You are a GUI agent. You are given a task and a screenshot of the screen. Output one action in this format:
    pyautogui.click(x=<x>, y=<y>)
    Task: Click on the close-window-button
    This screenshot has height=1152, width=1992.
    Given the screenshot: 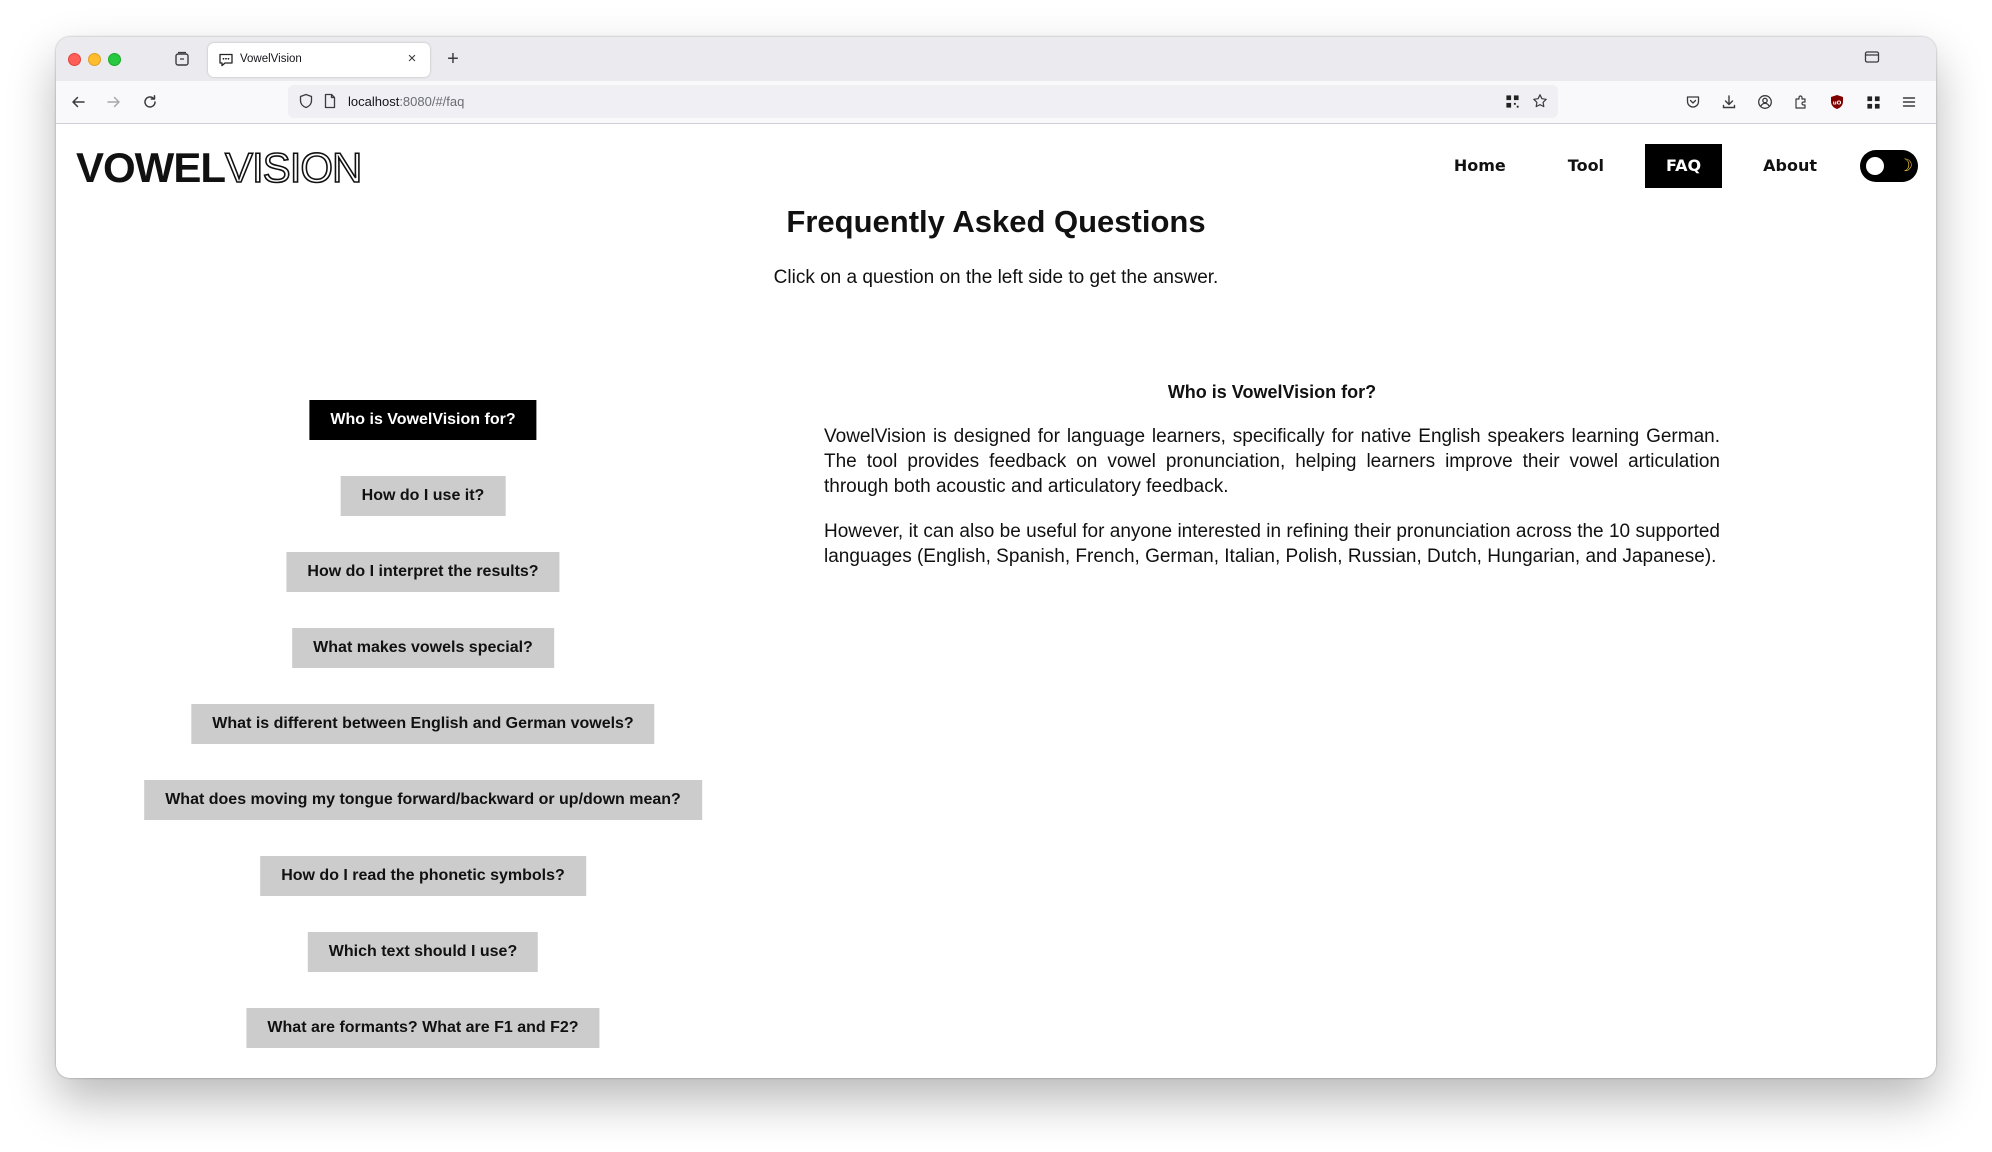 What is the action you would take?
    pyautogui.click(x=74, y=59)
    